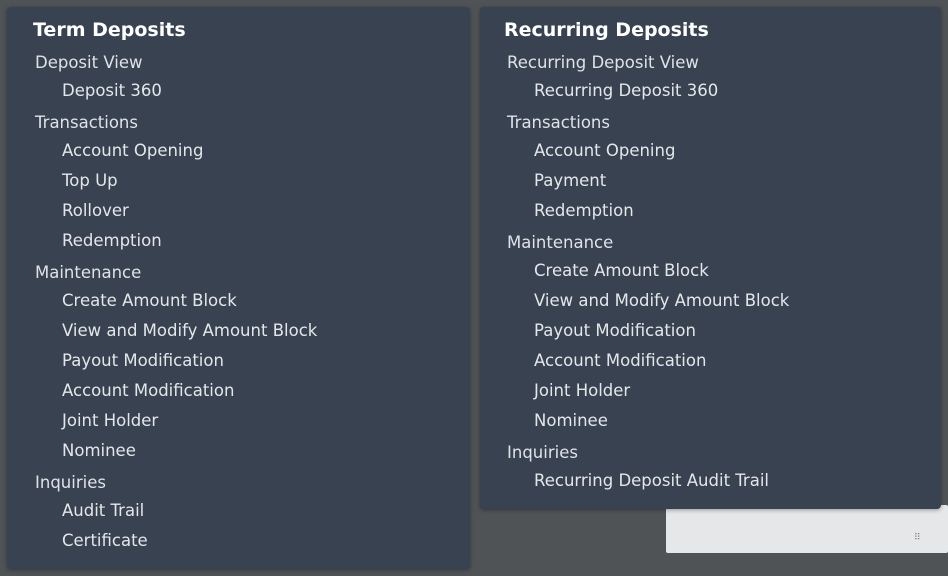 The height and width of the screenshot is (576, 948). What do you see at coordinates (570, 181) in the screenshot?
I see `recurring-item-payment: Payment` at bounding box center [570, 181].